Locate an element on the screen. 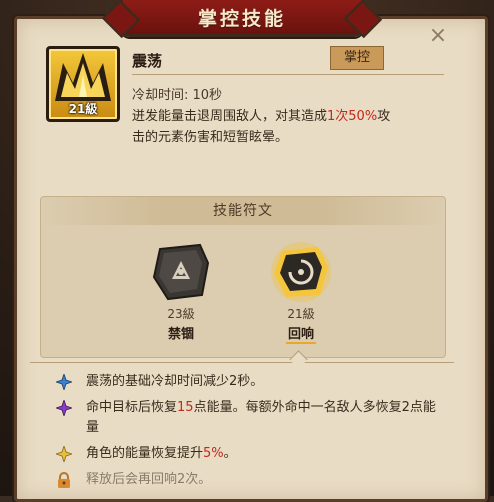  gold-star-icon is located at coordinates (64, 454).